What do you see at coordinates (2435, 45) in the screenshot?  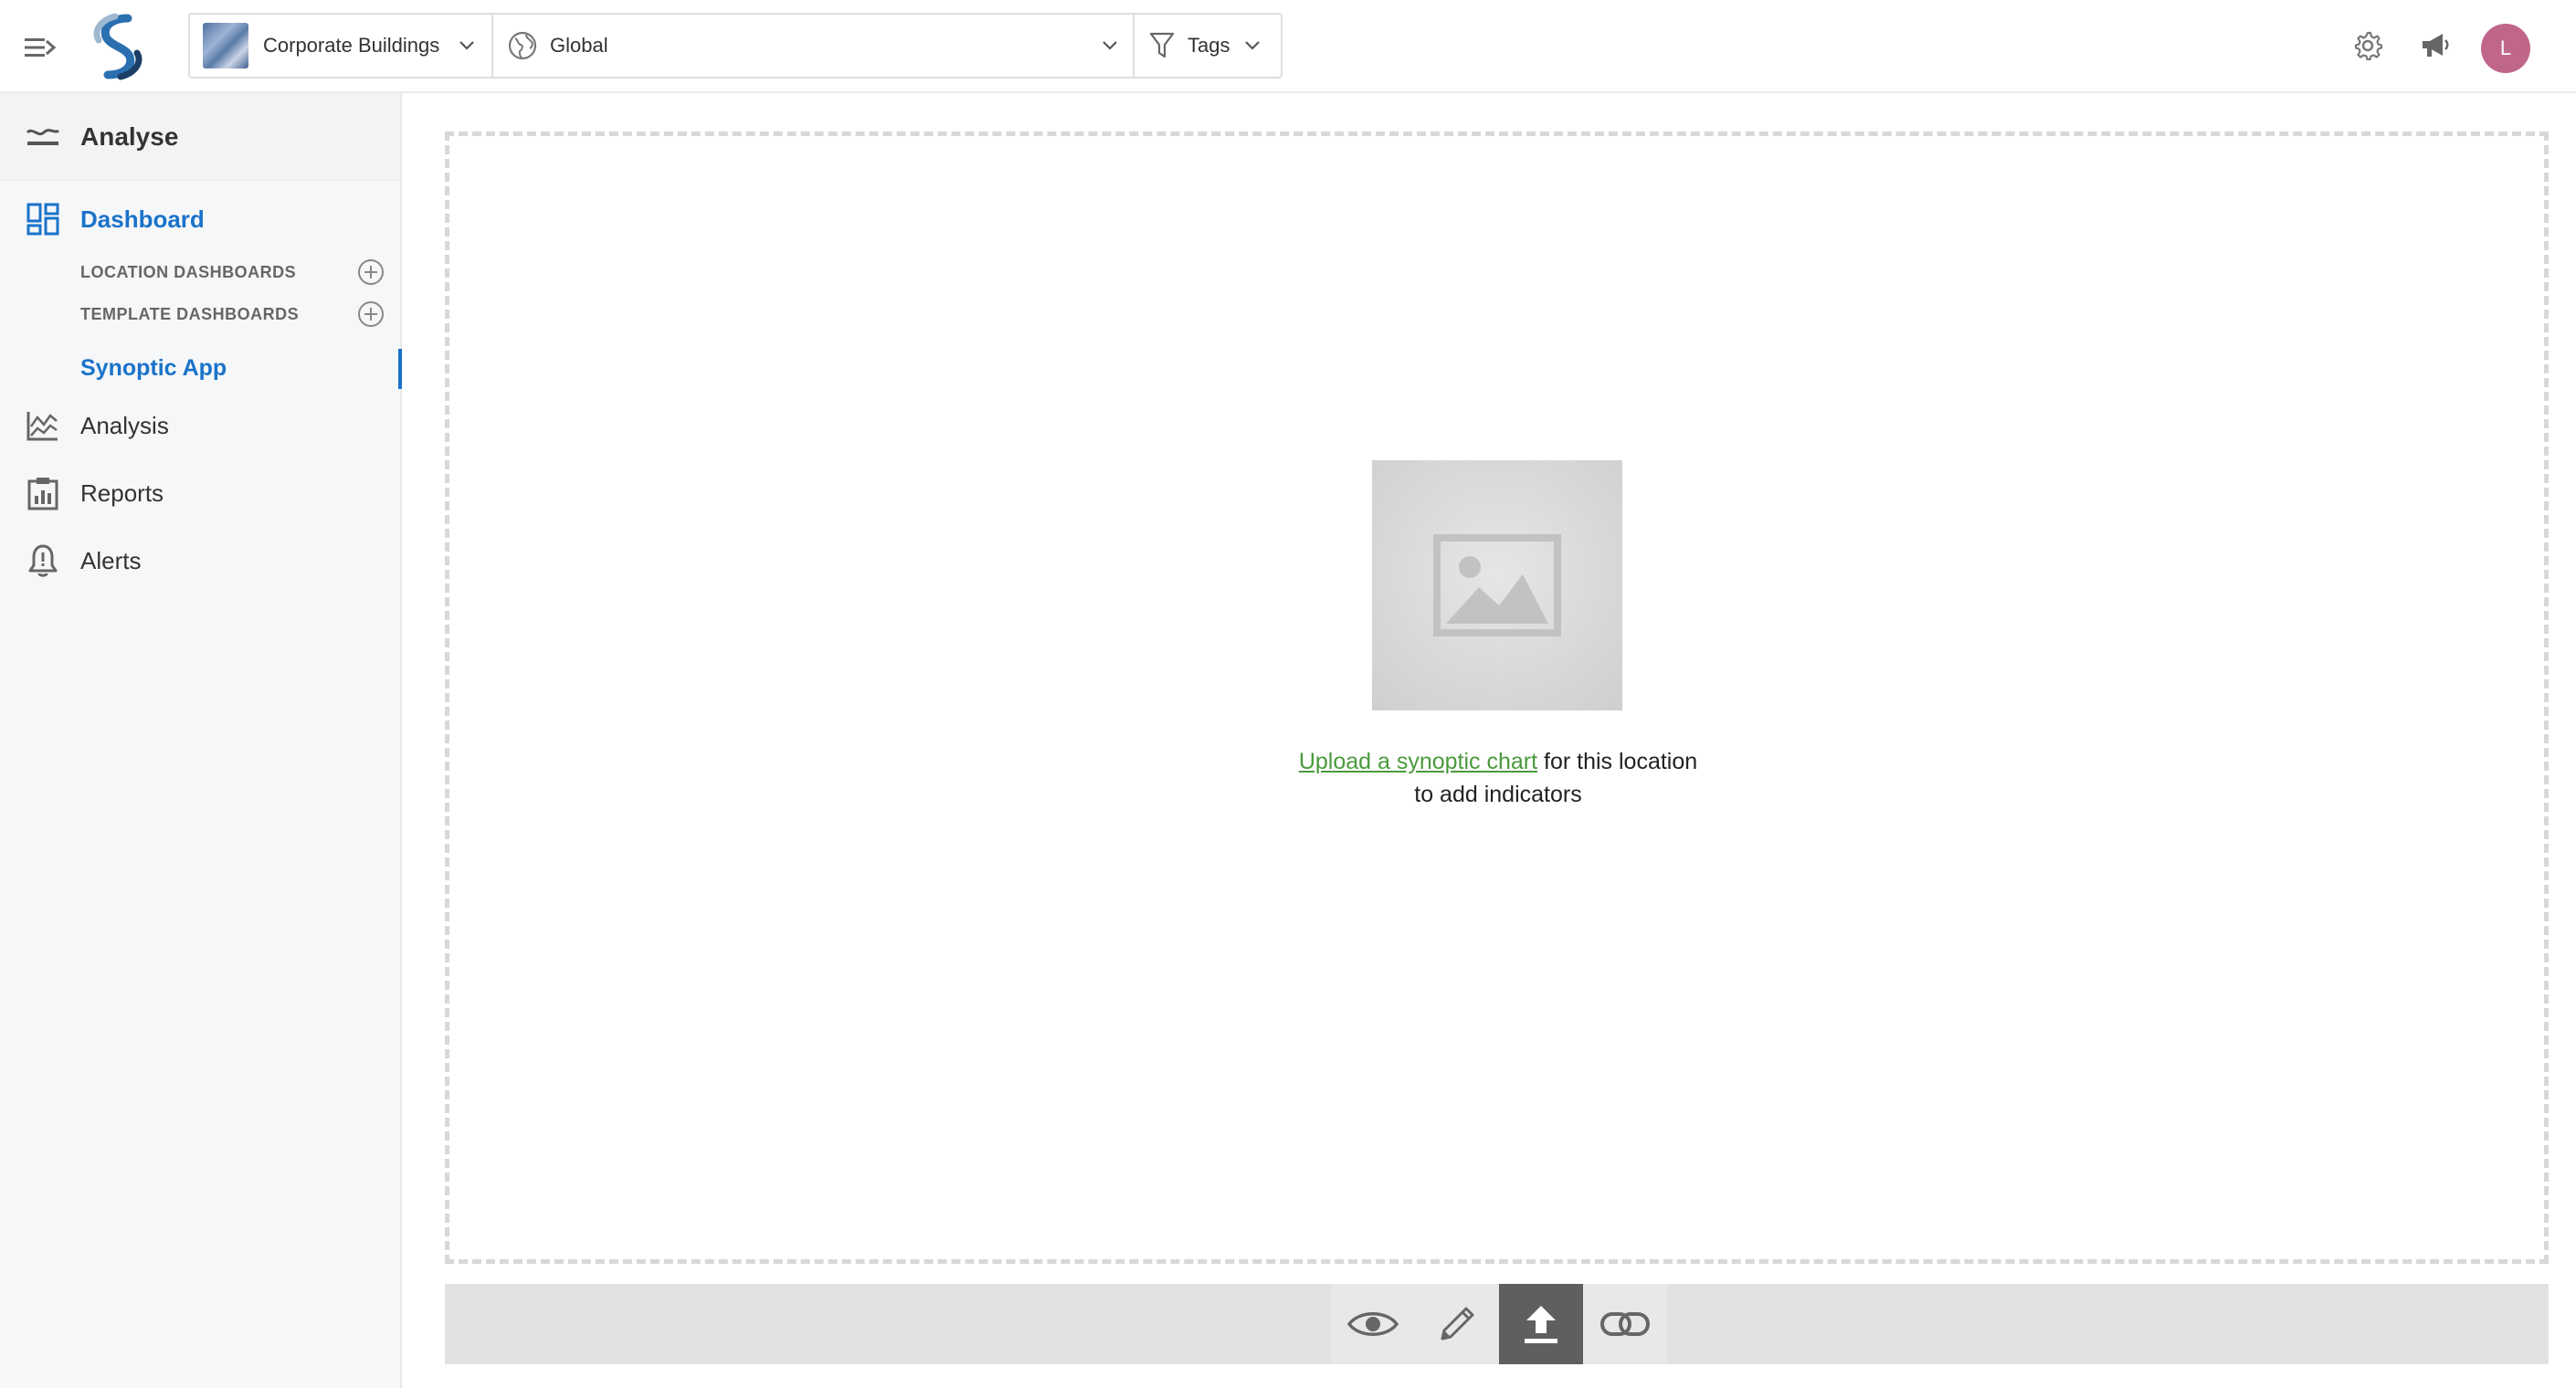 I see `megaphone-icon` at bounding box center [2435, 45].